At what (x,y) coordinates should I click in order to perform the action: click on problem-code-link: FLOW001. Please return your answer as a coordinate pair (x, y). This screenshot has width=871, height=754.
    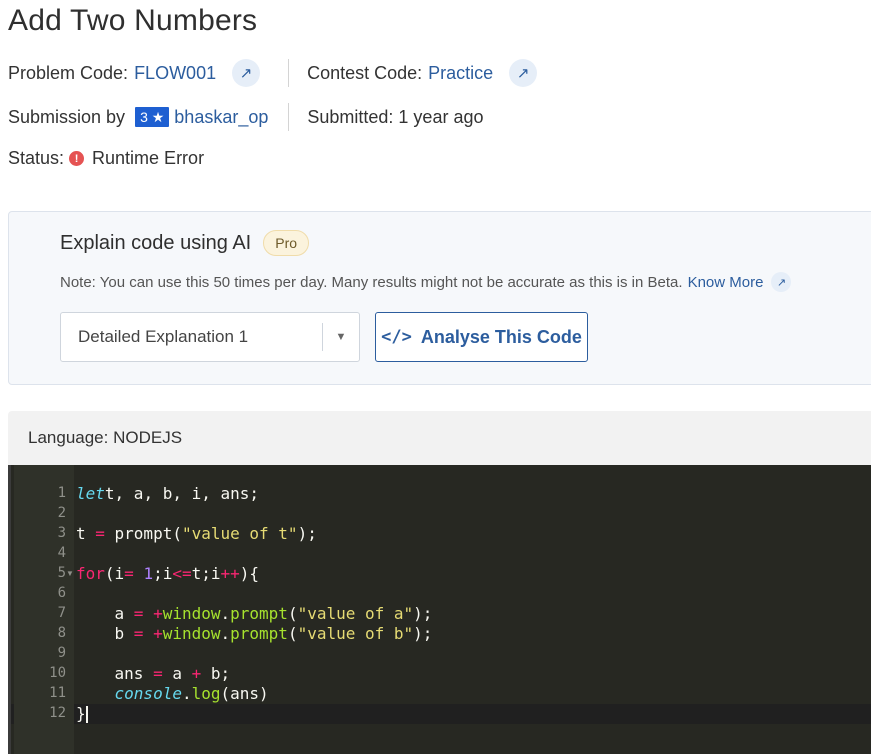
    Looking at the image, I should click on (175, 73).